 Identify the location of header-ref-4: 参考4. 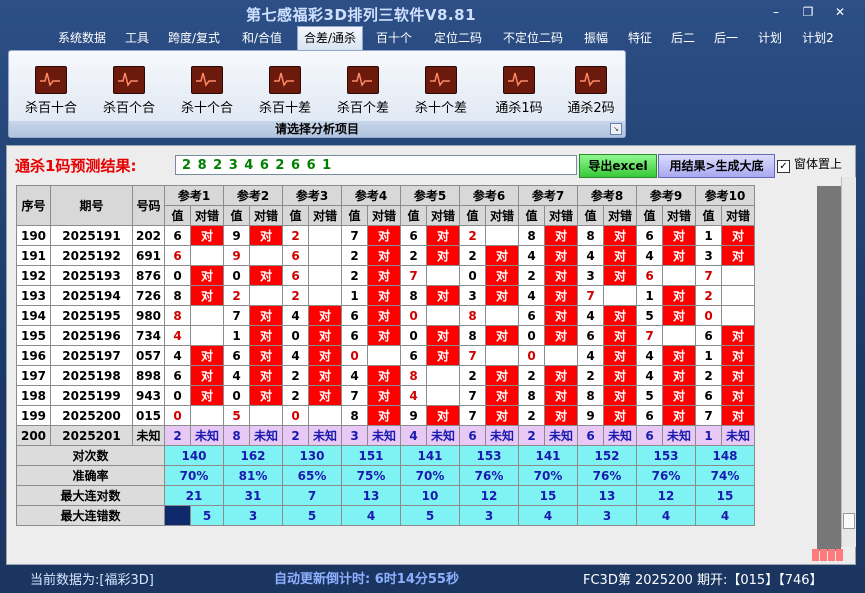
(371, 195).